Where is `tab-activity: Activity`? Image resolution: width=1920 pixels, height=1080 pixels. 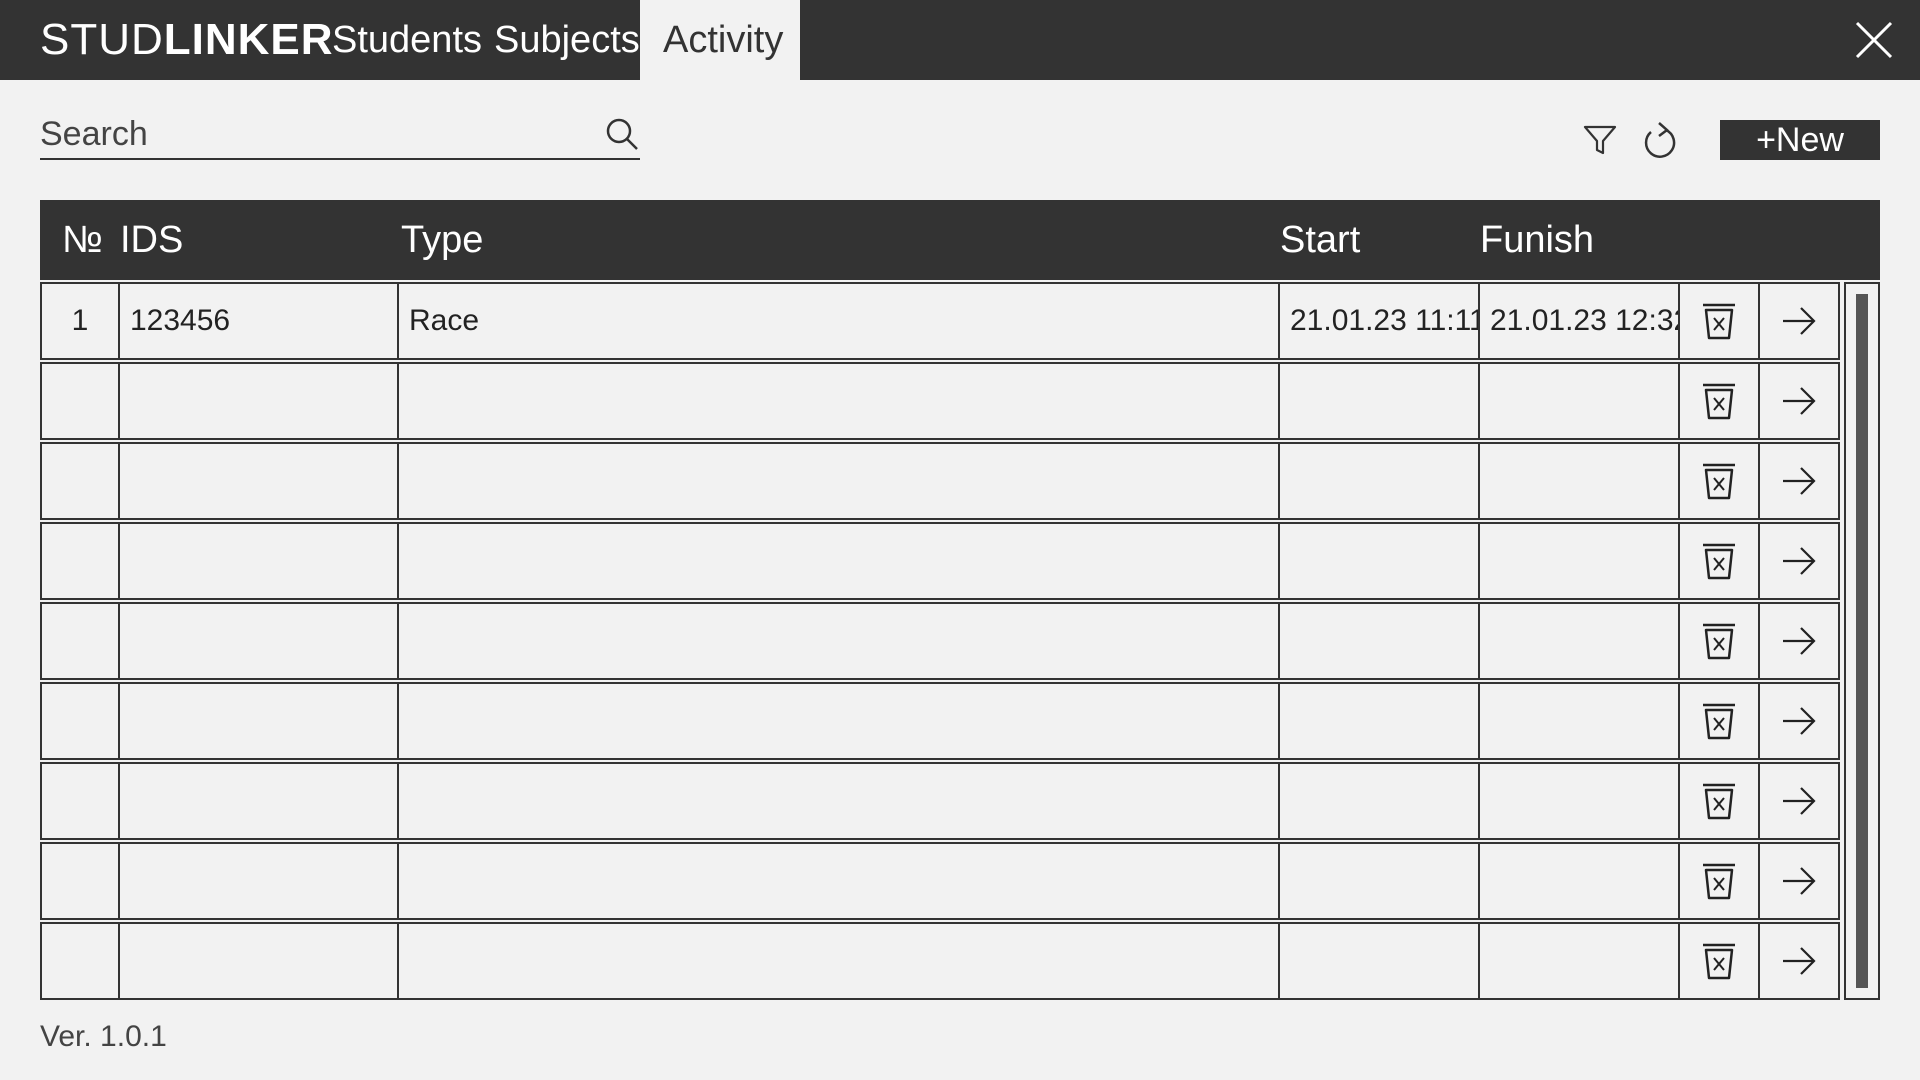
tab-activity: Activity is located at coordinates (720, 40).